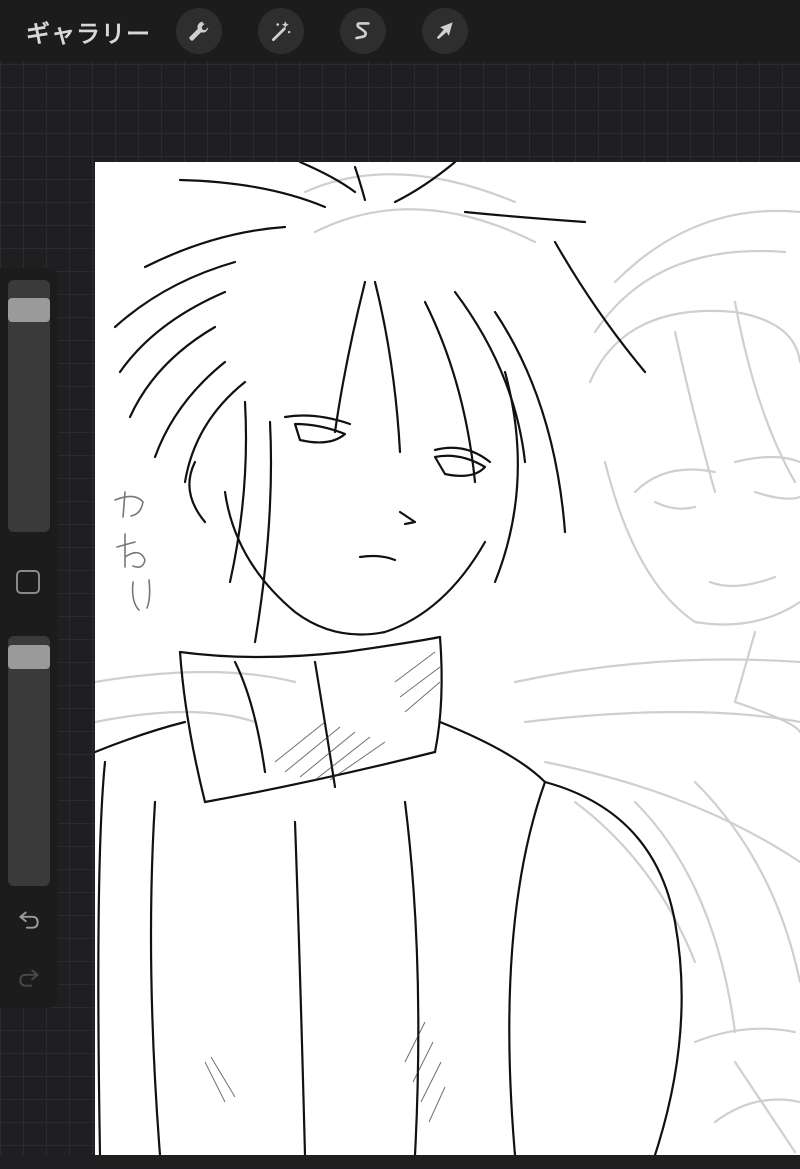 Image resolution: width=800 pixels, height=1169 pixels. I want to click on brush-size-thumb, so click(29, 310).